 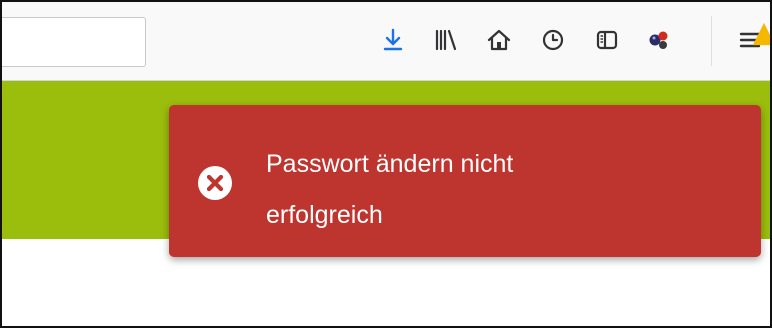 I want to click on history-icon, so click(x=553, y=40).